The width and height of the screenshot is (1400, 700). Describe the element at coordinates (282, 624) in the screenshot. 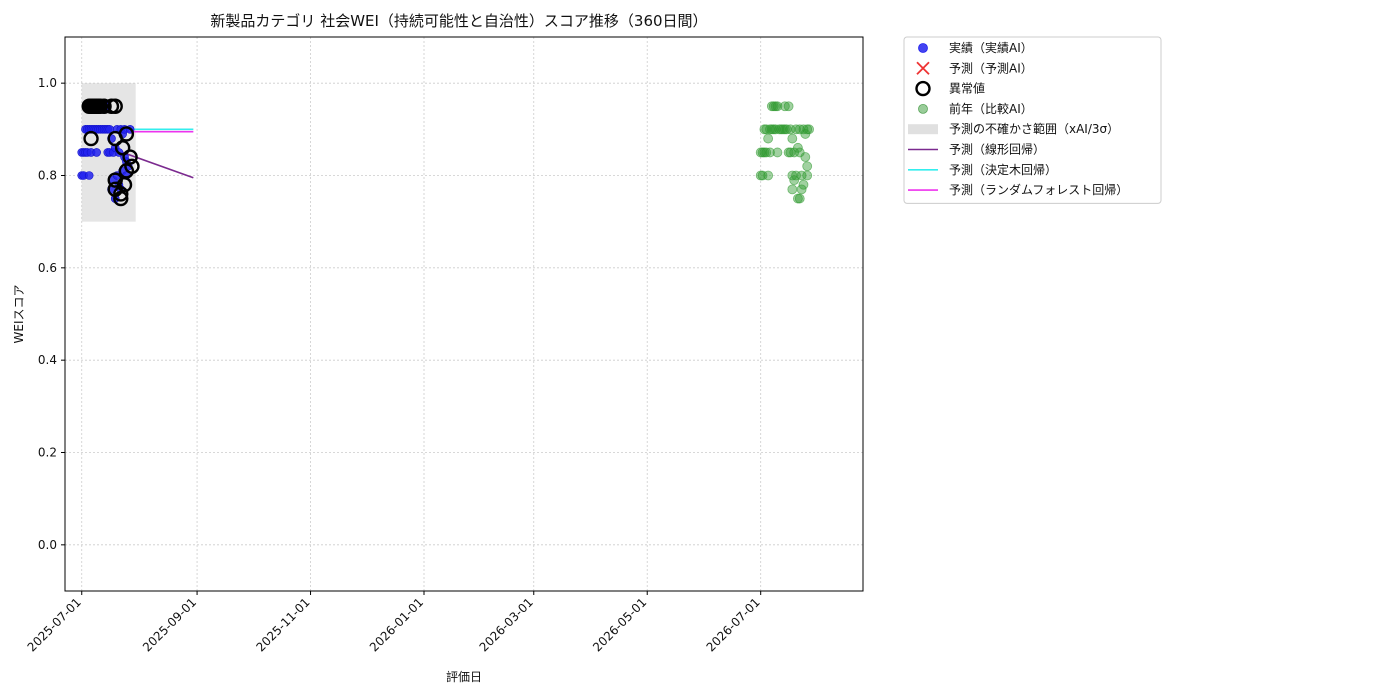

I see `x-tick-label: 2025-11-01` at that location.